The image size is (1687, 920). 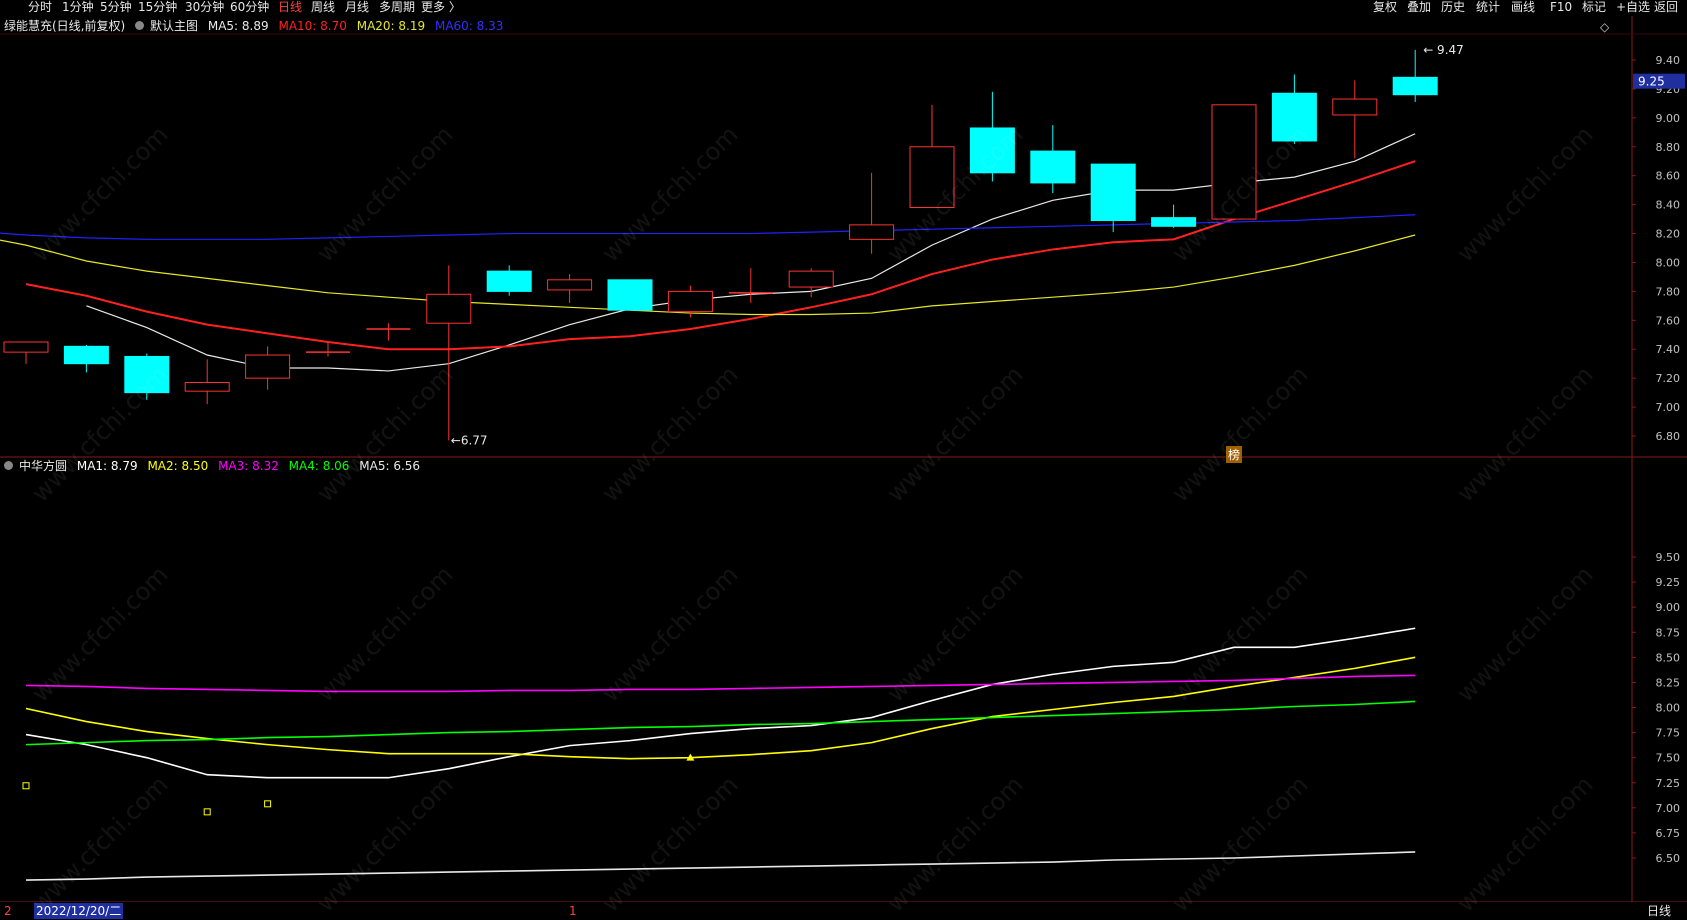 What do you see at coordinates (1234, 454) in the screenshot?
I see `bang-badge: 榜` at bounding box center [1234, 454].